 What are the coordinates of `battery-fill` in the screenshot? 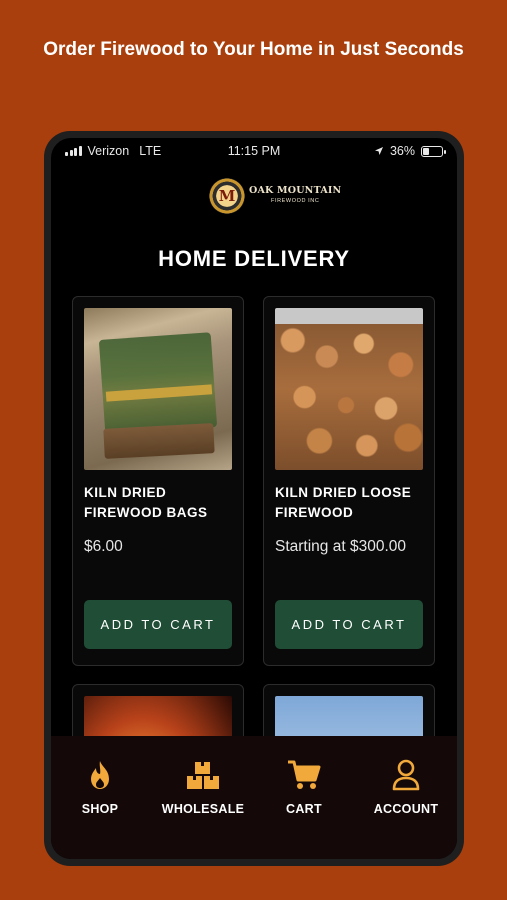 It's located at (426, 151).